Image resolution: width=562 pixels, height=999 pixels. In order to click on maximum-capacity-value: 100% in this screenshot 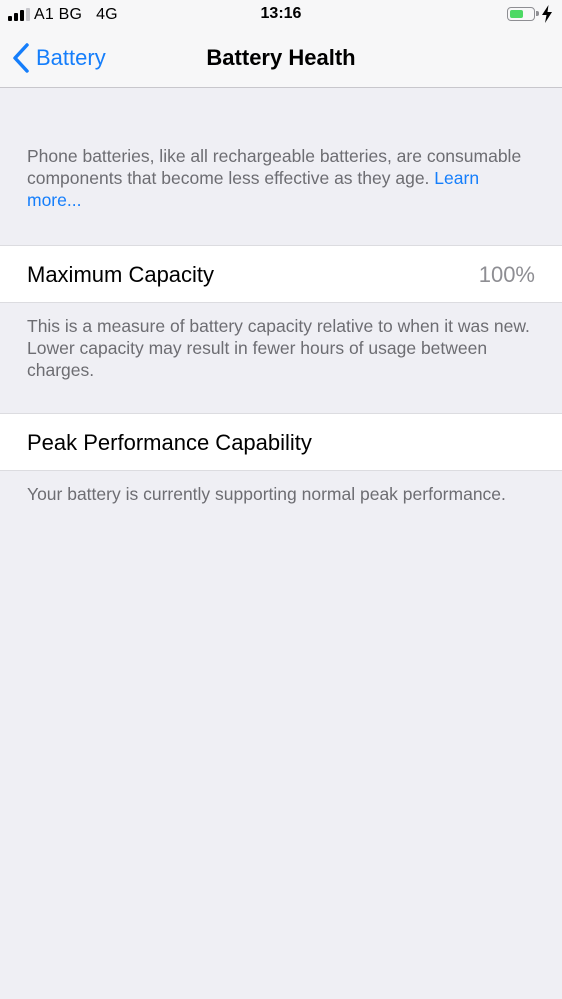, I will do `click(506, 274)`.